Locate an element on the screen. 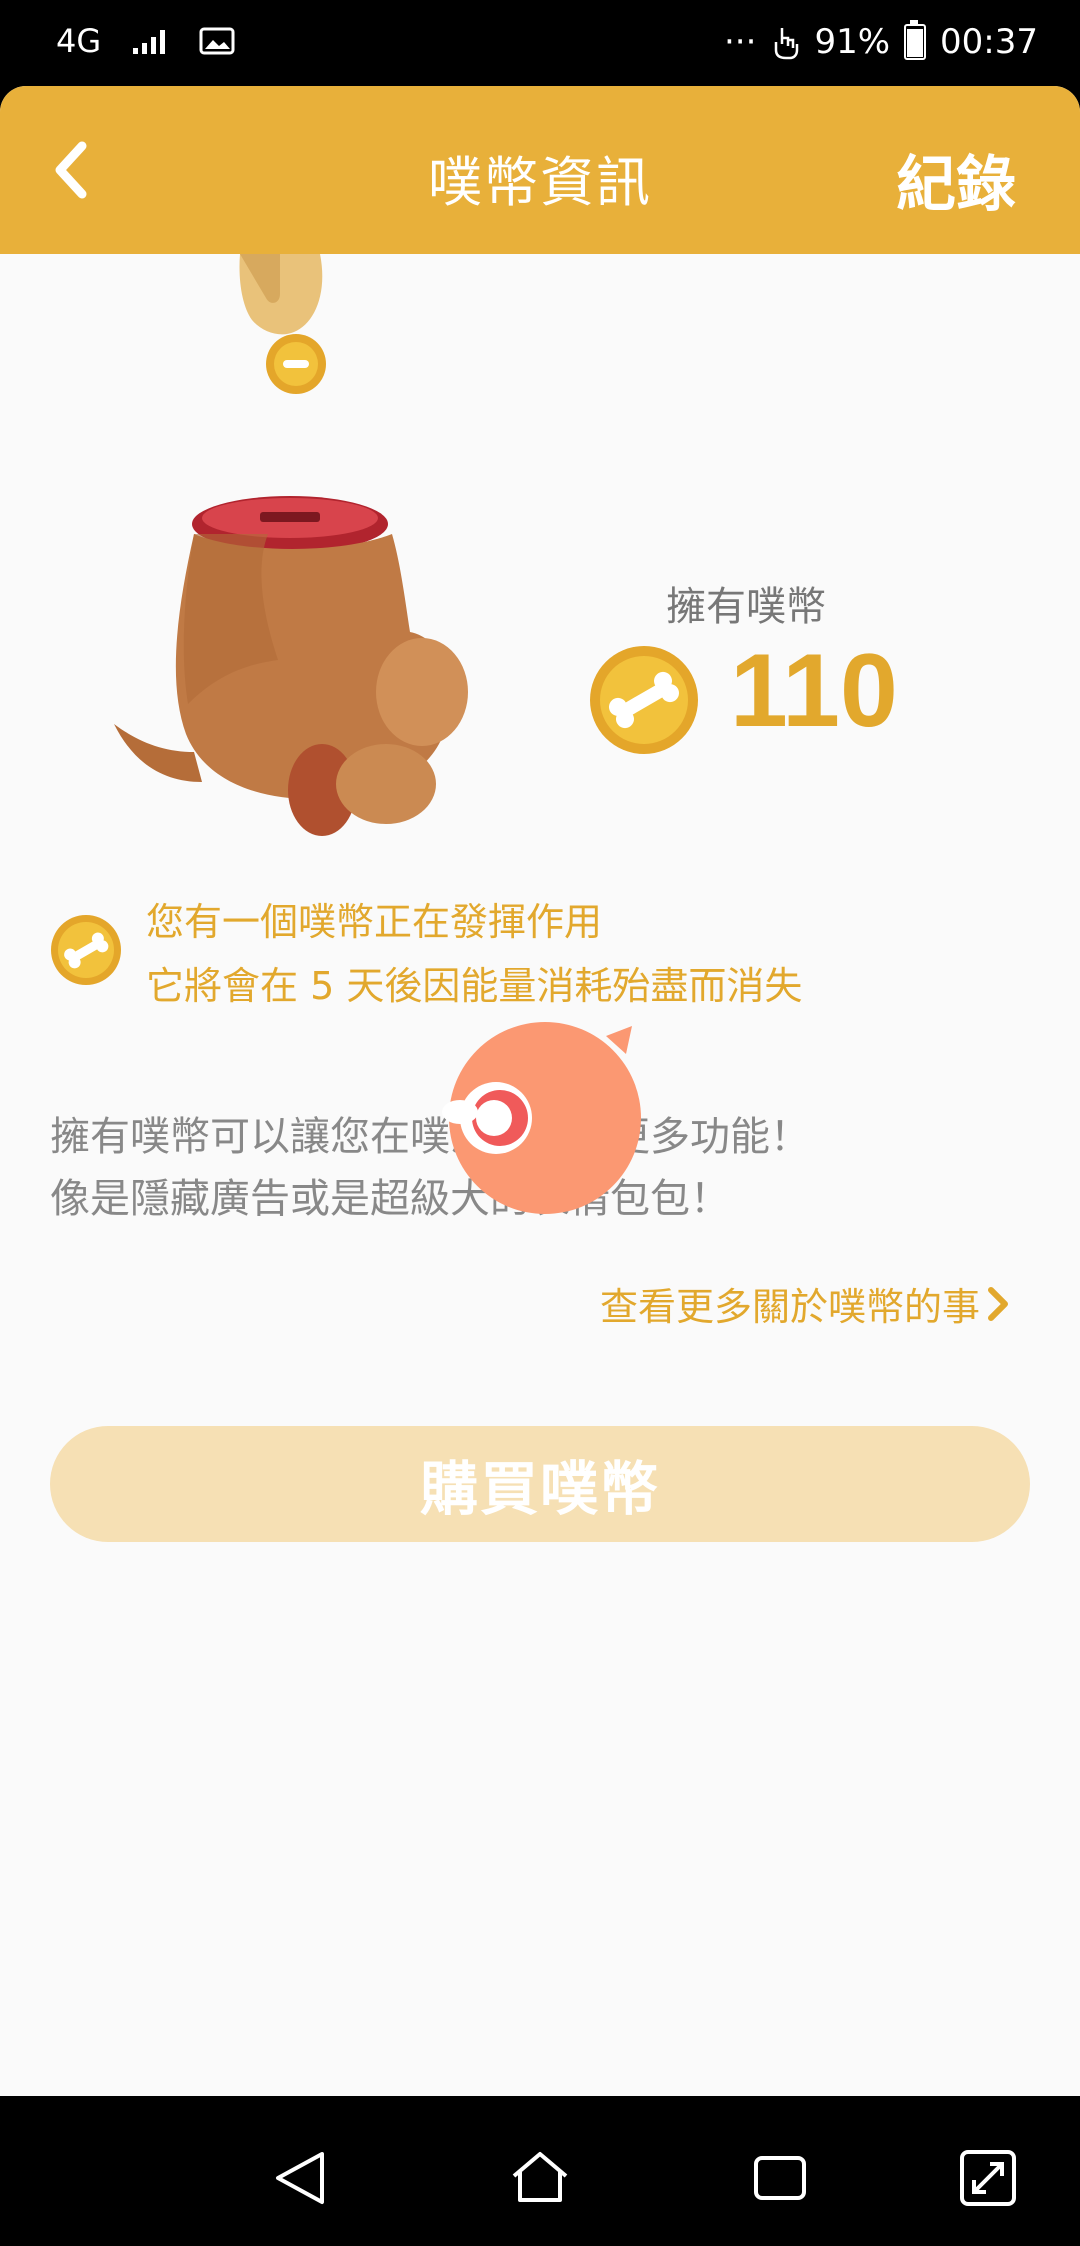  more-link-label: 查看更多關於噗幣的事 is located at coordinates (789, 1307).